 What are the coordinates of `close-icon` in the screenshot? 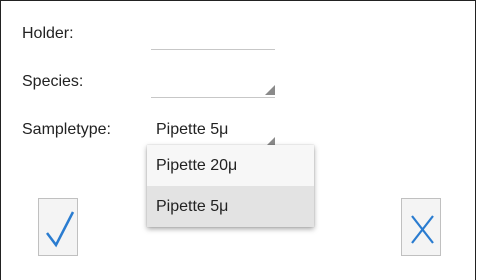 It's located at (422, 229).